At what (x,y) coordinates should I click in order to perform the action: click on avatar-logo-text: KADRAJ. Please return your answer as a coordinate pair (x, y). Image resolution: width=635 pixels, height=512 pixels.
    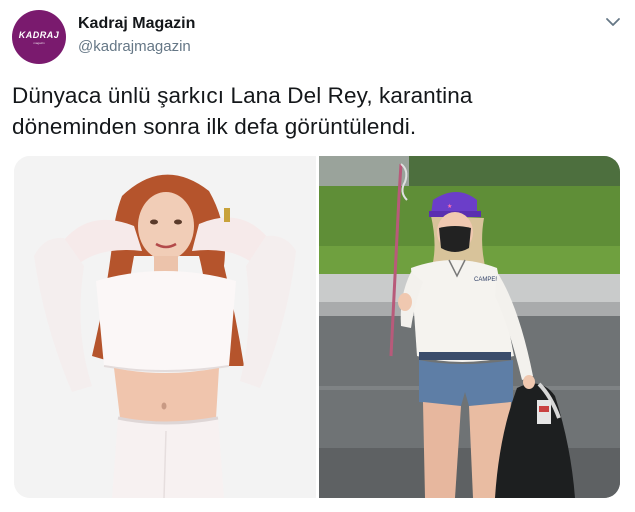
    Looking at the image, I should click on (39, 34).